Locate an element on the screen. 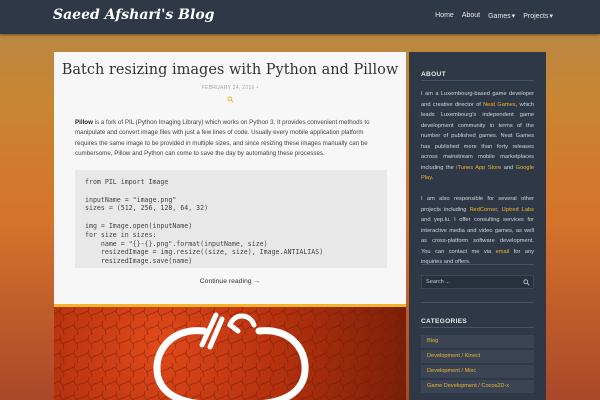  category-item: Game Development / Cocos2D-x is located at coordinates (477, 386).